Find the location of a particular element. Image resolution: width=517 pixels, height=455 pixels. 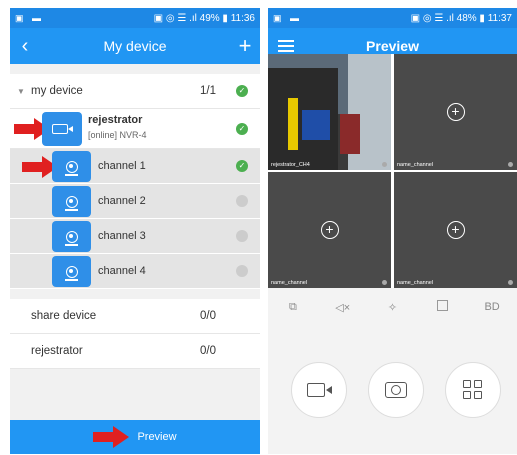

status-indicators: ▣ ◎ ☰ .ıl 49% ▮ 11:36 is located at coordinates (204, 18).